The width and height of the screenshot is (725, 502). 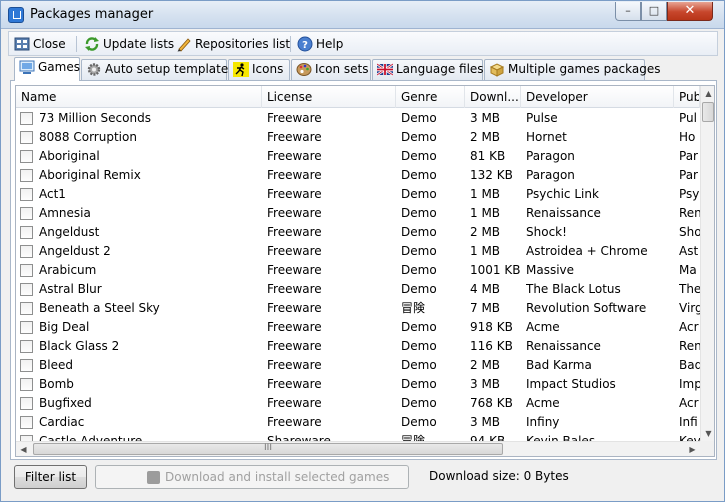 What do you see at coordinates (692, 449) in the screenshot?
I see `scroll-right-arrow-icon: ▶` at bounding box center [692, 449].